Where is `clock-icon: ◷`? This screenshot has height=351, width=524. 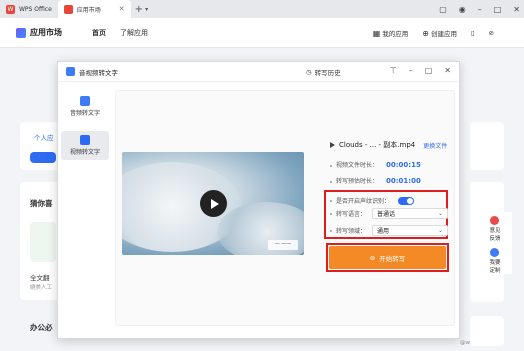
clock-icon: ◷ is located at coordinates (309, 72).